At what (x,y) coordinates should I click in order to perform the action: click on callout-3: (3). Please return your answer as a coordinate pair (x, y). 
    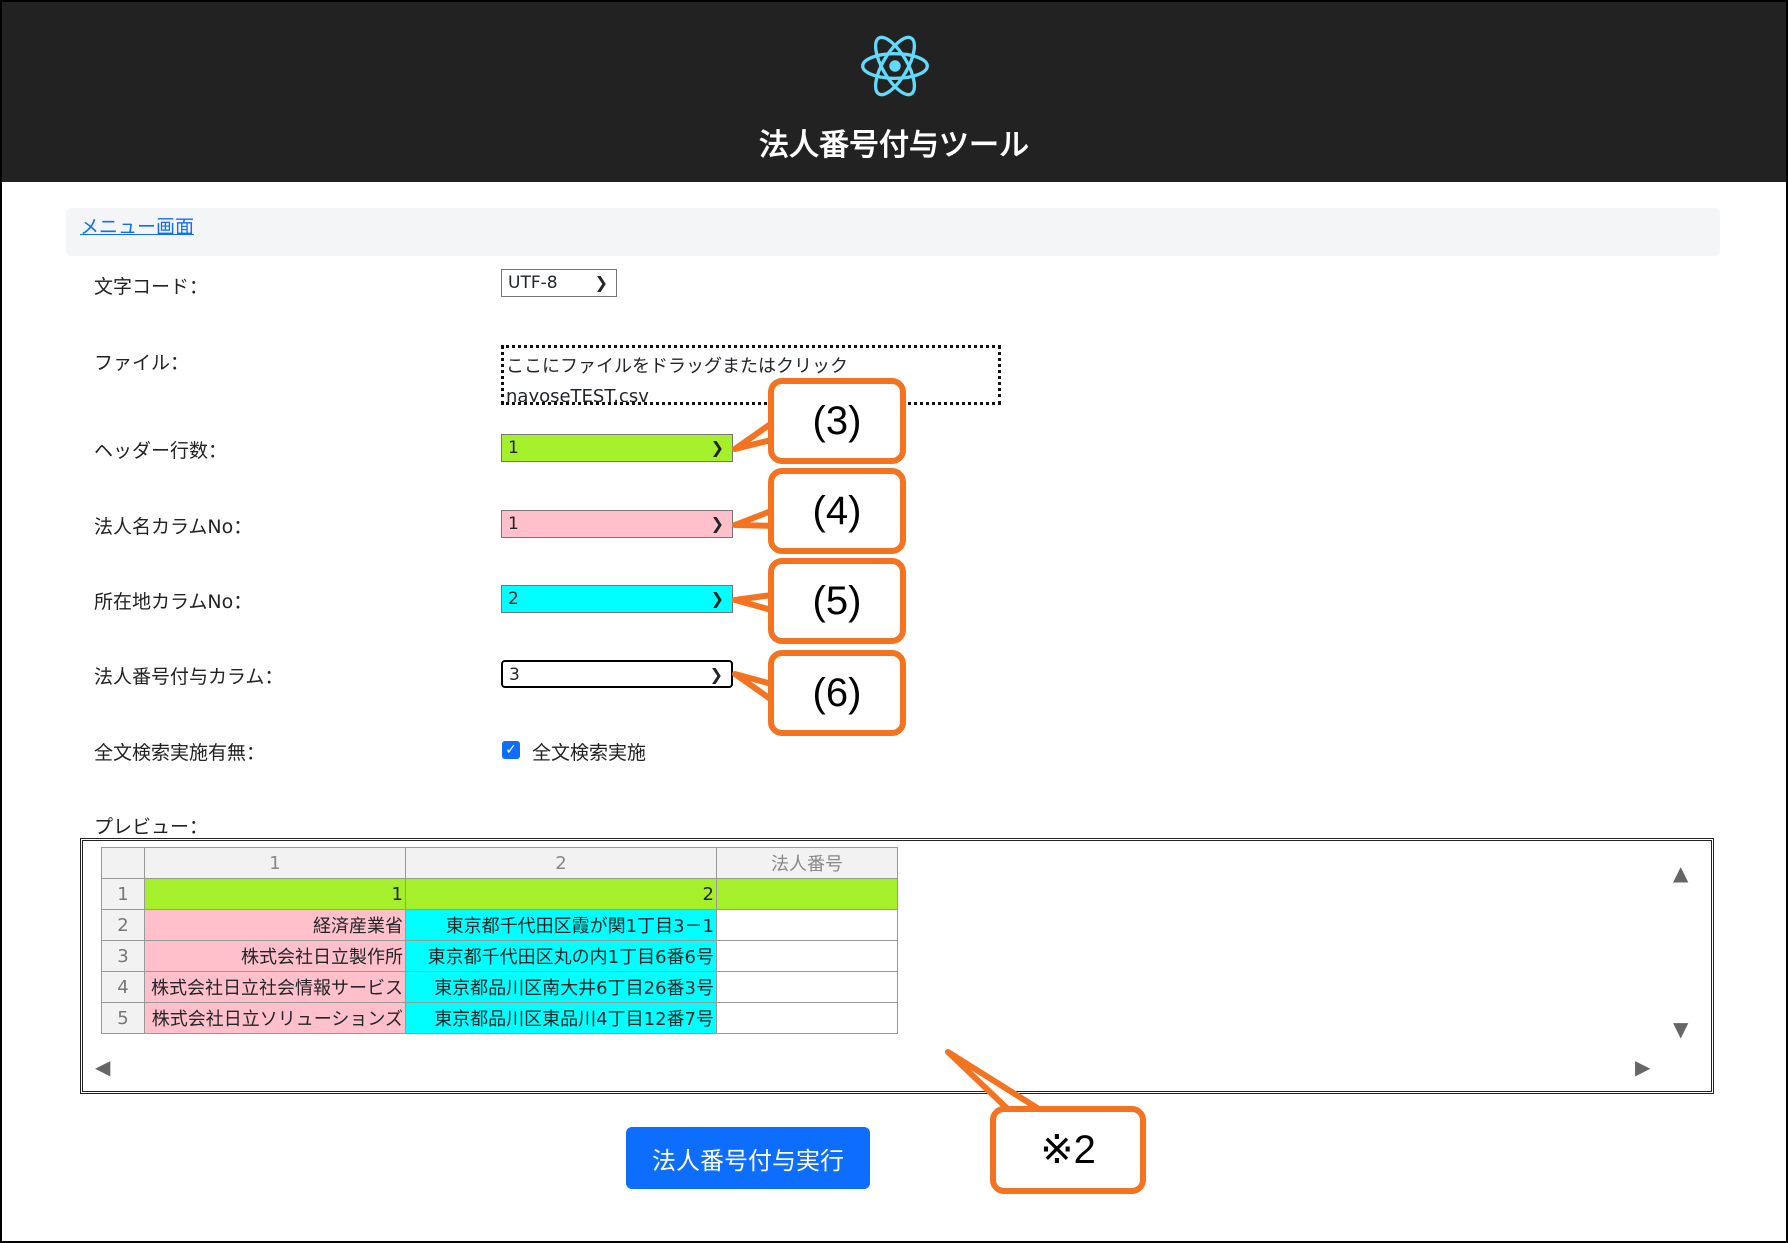
    Looking at the image, I should click on (837, 421).